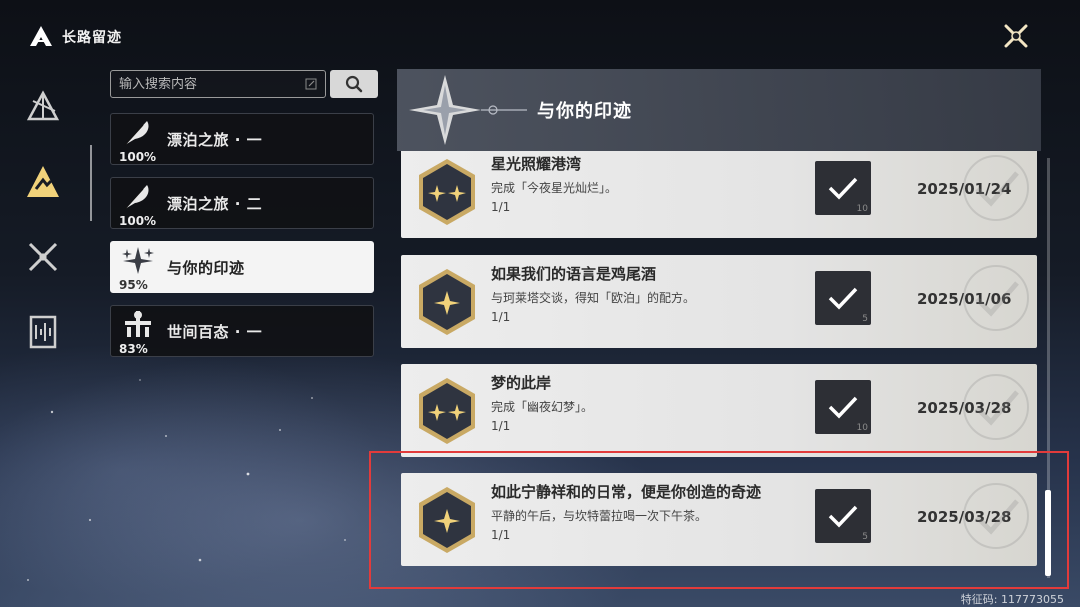  I want to click on album-percent: 83%, so click(133, 349).